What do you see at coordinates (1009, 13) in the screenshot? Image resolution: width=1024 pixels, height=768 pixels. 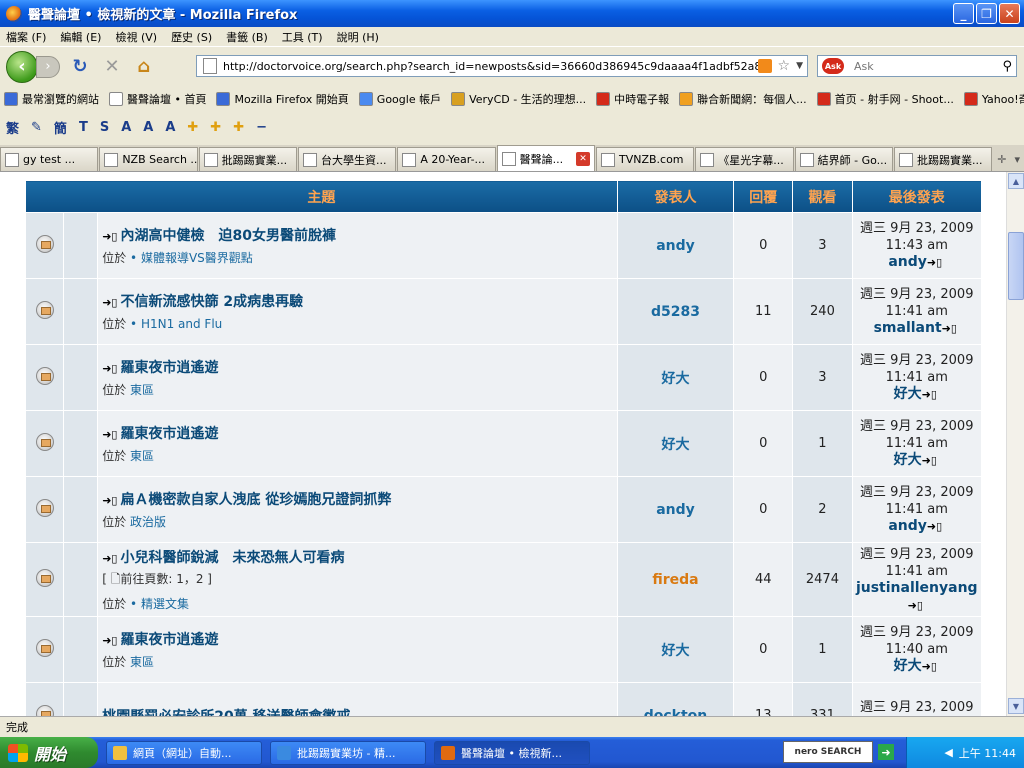 I see `close-button: ✕` at bounding box center [1009, 13].